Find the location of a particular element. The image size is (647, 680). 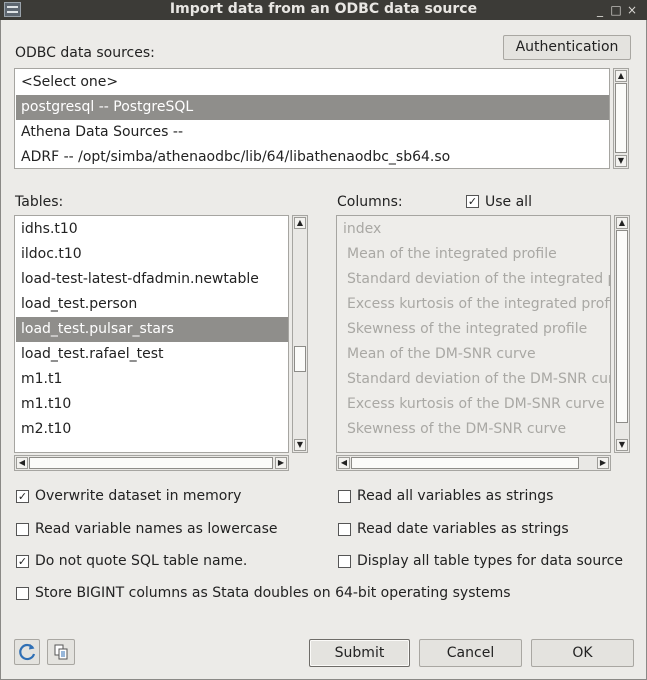

close-icon: × is located at coordinates (632, 10).